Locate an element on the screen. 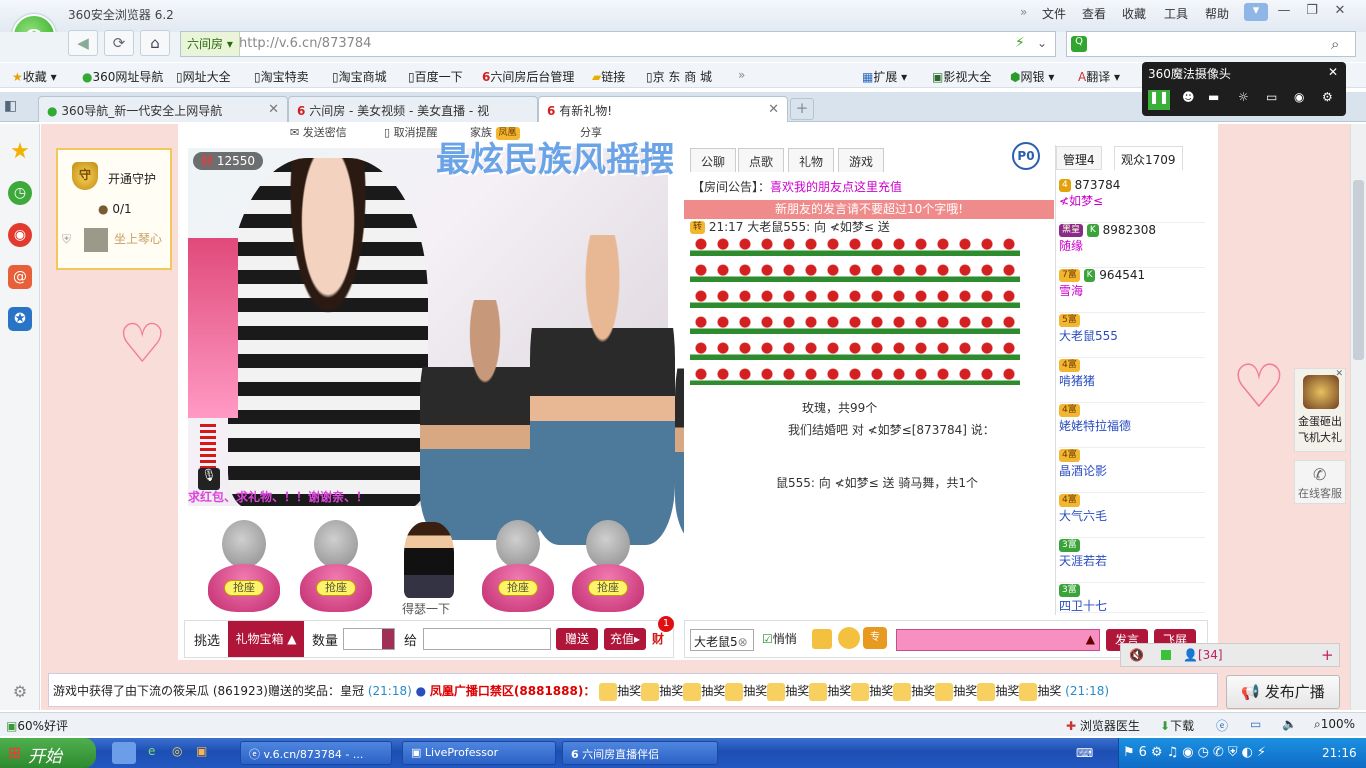 The height and width of the screenshot is (768, 1366). p0-badge: P0 is located at coordinates (1026, 156).